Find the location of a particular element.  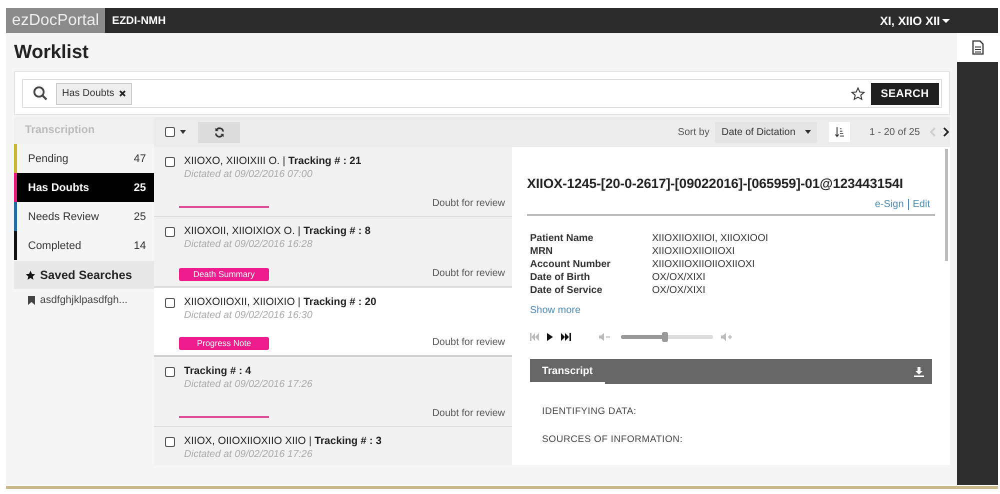

sort-value: Date of Dictation is located at coordinates (758, 132).